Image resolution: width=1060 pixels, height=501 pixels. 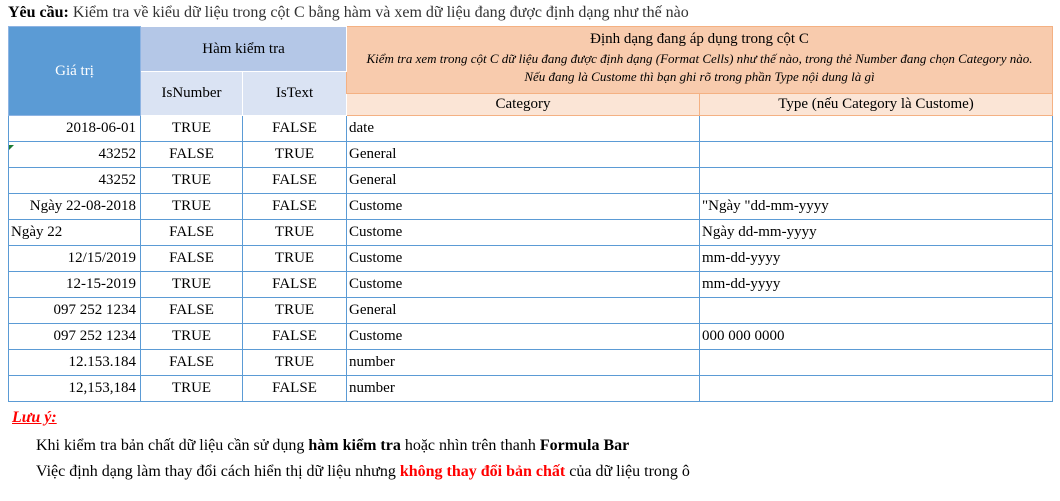 What do you see at coordinates (876, 232) in the screenshot?
I see `cell-type: Ngày dd-mm-yyyy` at bounding box center [876, 232].